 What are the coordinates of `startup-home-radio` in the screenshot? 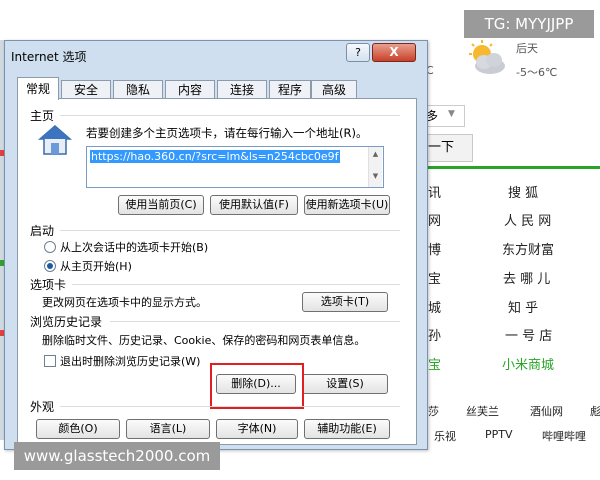 It's located at (50, 266).